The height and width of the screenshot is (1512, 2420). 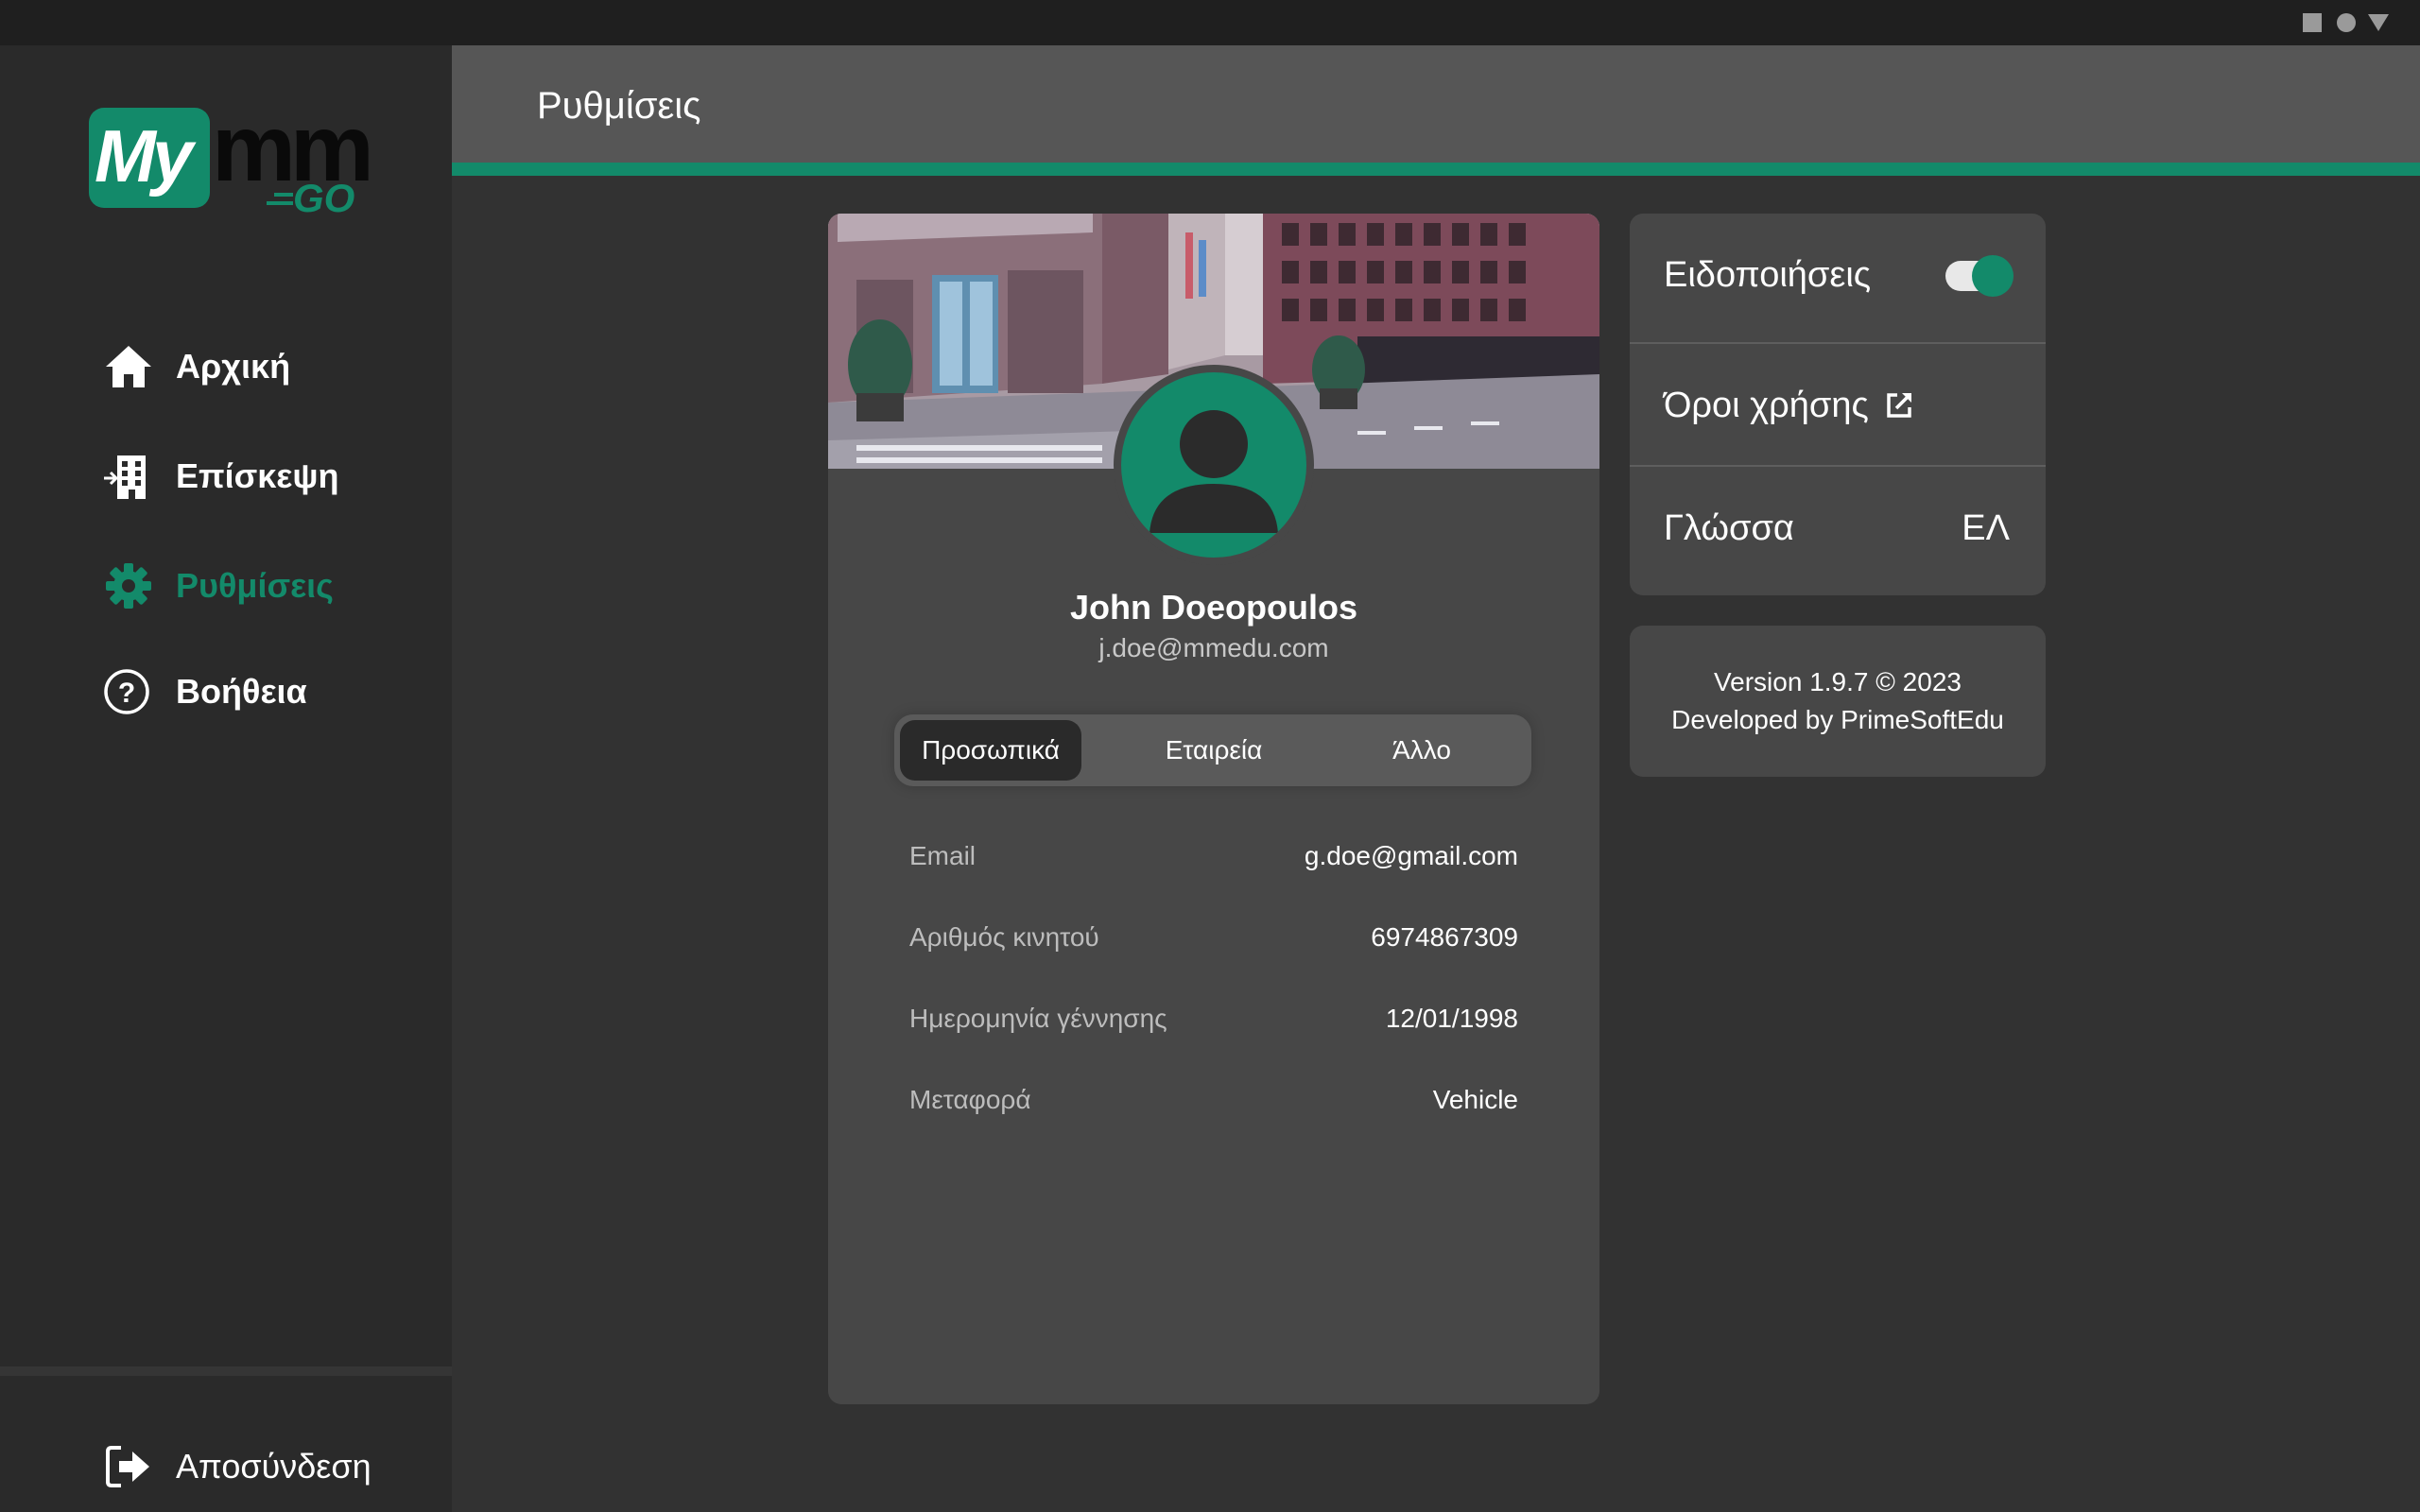 What do you see at coordinates (1004, 937) in the screenshot?
I see `info-label: Αριθμός κινητού` at bounding box center [1004, 937].